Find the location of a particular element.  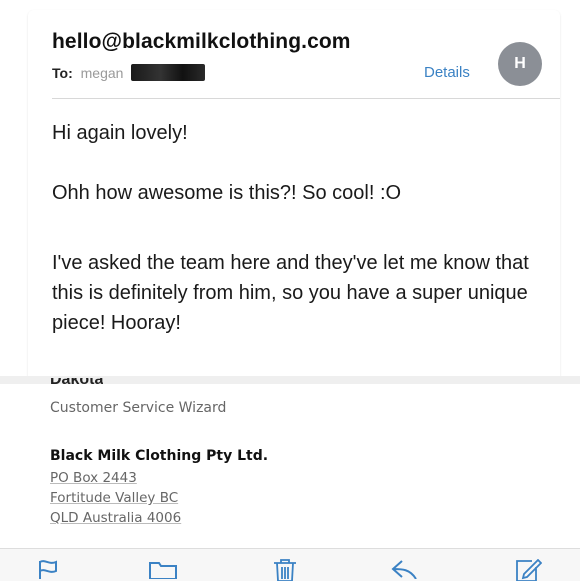

avatar-initial: H is located at coordinates (520, 63).